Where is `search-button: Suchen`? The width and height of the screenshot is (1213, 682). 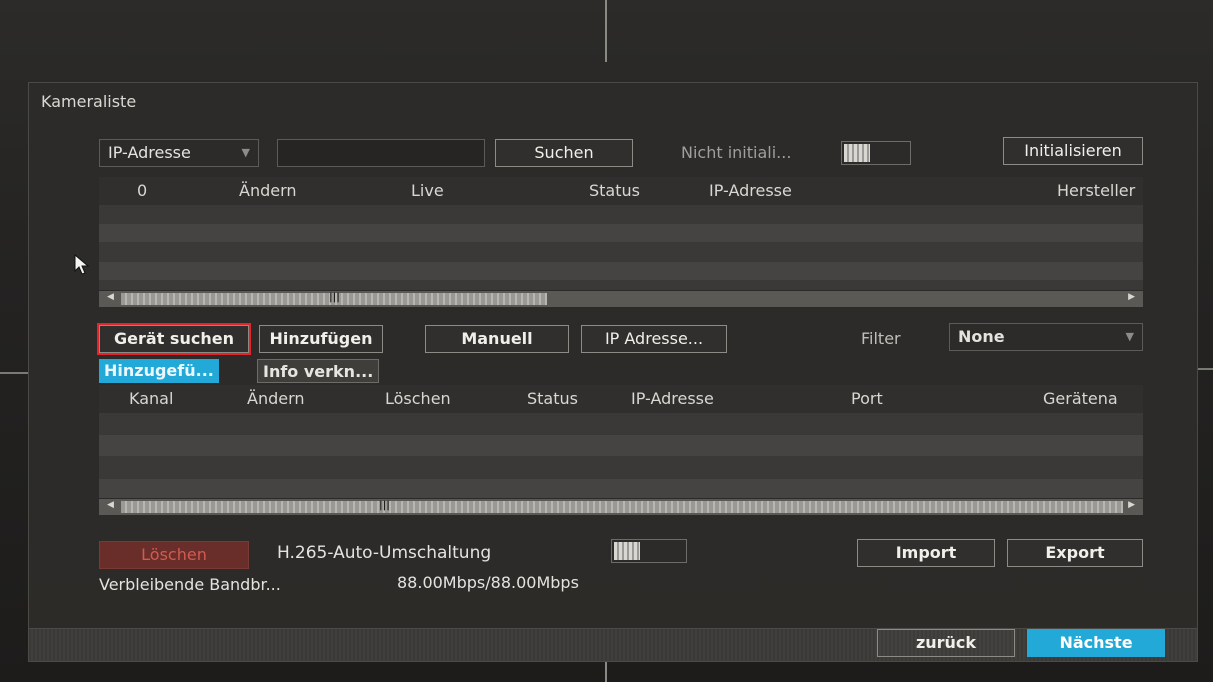 search-button: Suchen is located at coordinates (564, 153).